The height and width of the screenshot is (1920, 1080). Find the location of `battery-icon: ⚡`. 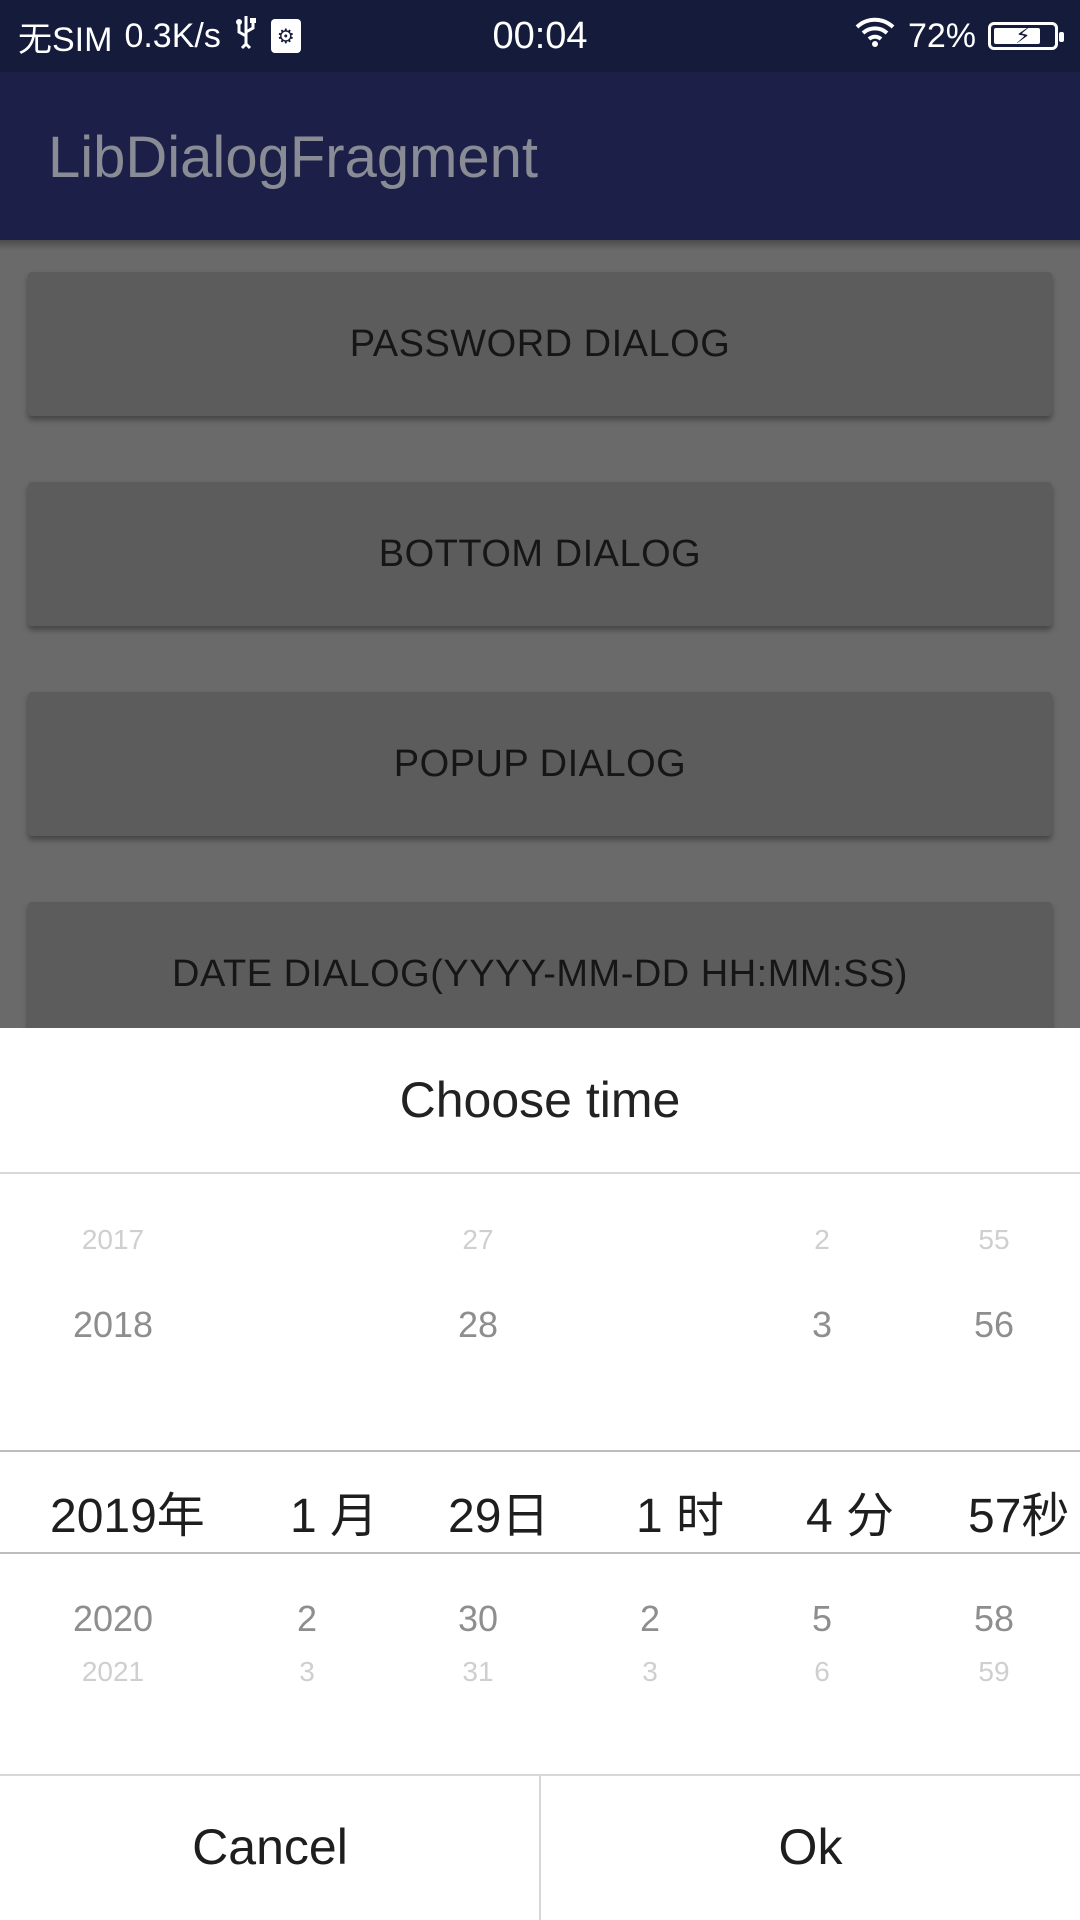

battery-icon: ⚡ is located at coordinates (1026, 36).